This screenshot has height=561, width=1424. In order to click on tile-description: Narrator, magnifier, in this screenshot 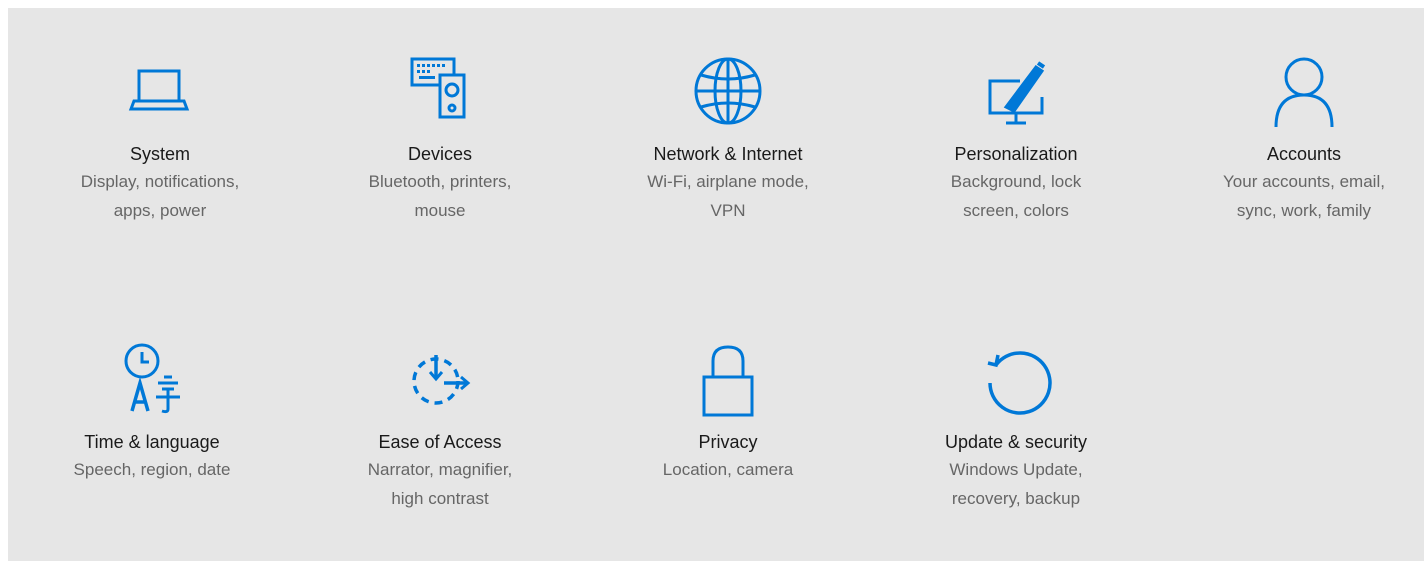, I will do `click(440, 469)`.